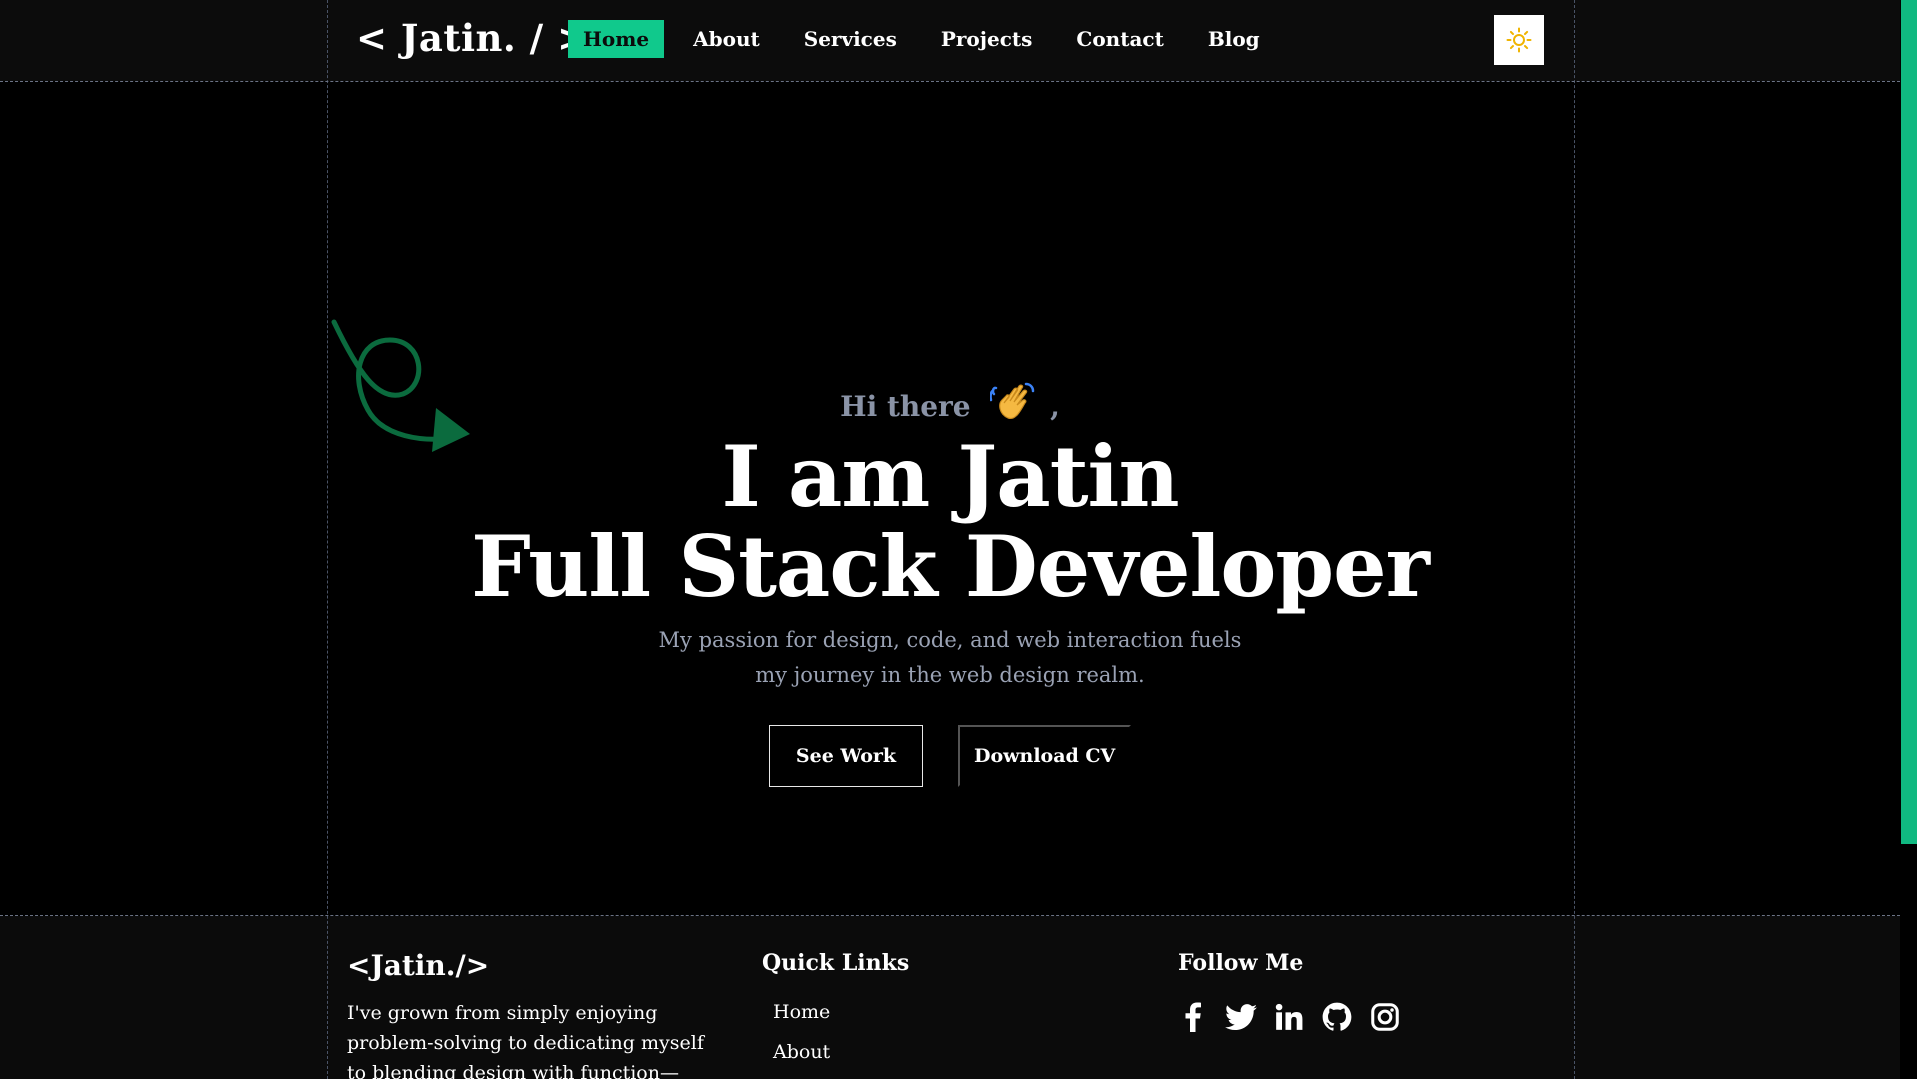  I want to click on quick-links-heading: Quick Links, so click(836, 963).